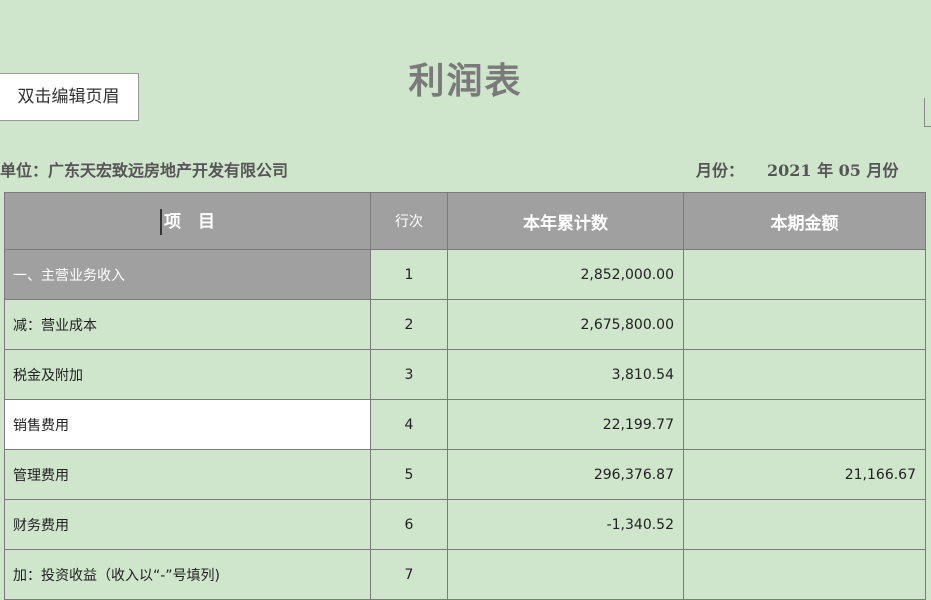  What do you see at coordinates (187, 221) in the screenshot?
I see `column-header-item: 项 目` at bounding box center [187, 221].